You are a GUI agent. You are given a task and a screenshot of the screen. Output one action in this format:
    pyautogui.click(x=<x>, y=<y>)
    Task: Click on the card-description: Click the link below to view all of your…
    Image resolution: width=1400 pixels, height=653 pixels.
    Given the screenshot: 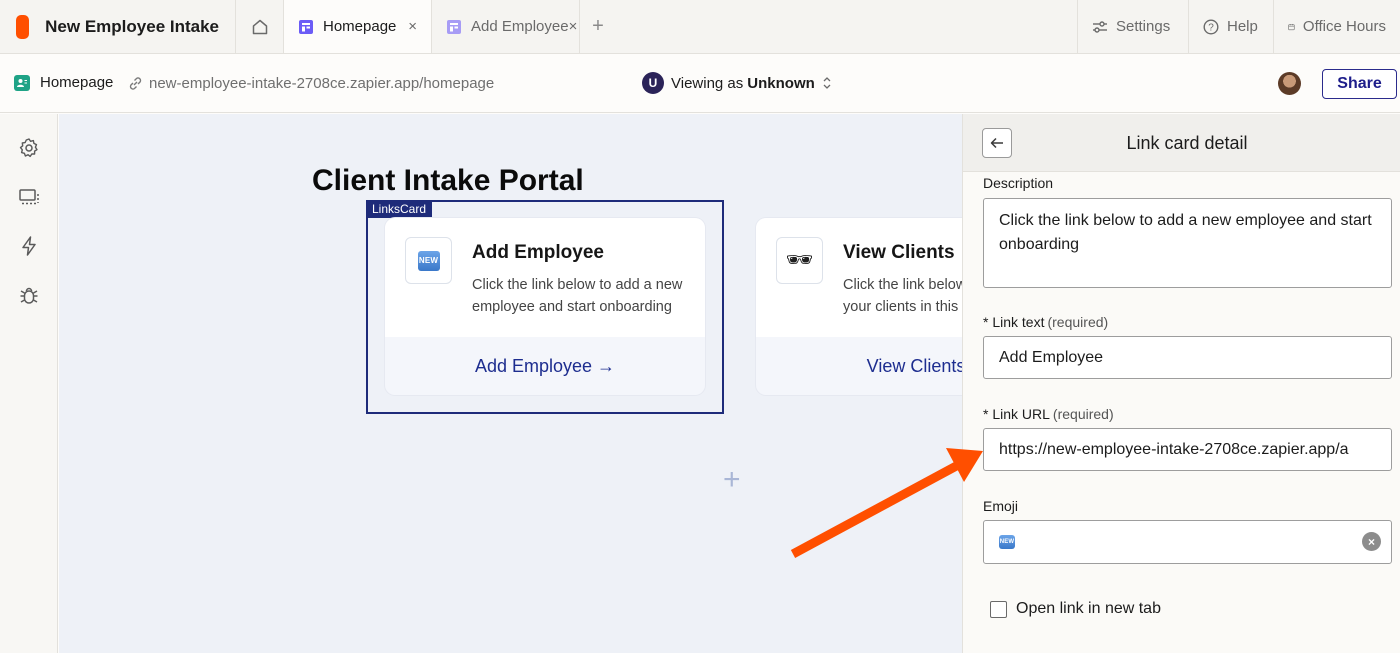 What is the action you would take?
    pyautogui.click(x=902, y=296)
    